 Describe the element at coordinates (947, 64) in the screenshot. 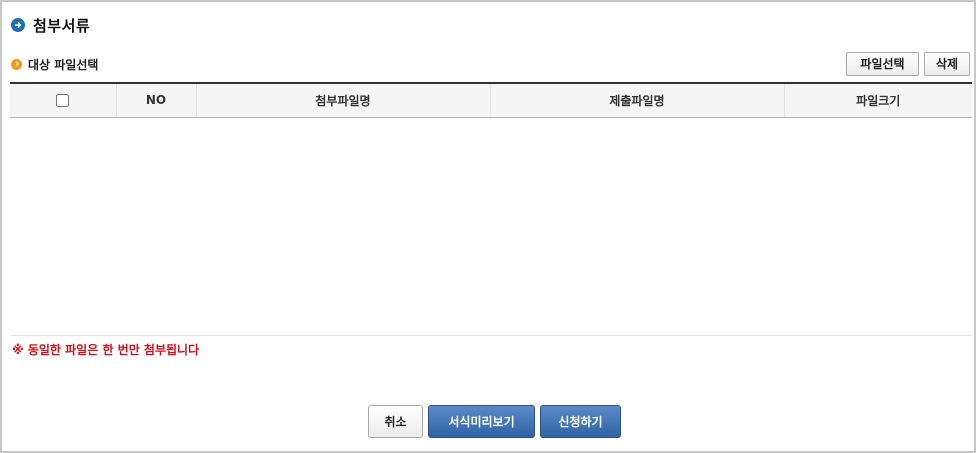

I see `delete-button: 삭제` at that location.